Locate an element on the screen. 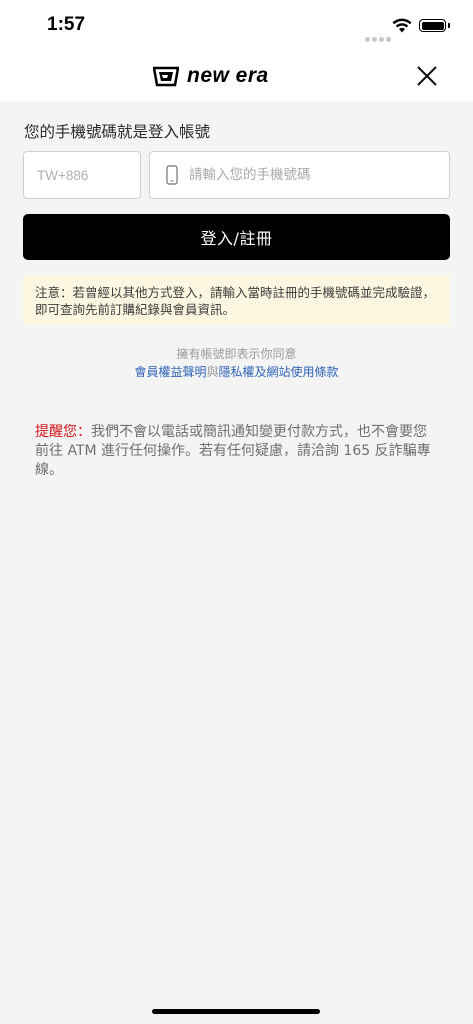  country-code-field: TW+886 is located at coordinates (82, 175).